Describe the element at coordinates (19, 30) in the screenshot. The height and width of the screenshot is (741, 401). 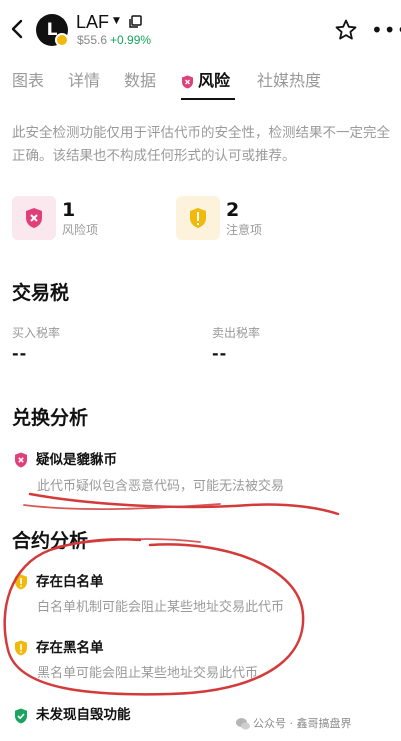
I see `chevron-left-icon` at that location.